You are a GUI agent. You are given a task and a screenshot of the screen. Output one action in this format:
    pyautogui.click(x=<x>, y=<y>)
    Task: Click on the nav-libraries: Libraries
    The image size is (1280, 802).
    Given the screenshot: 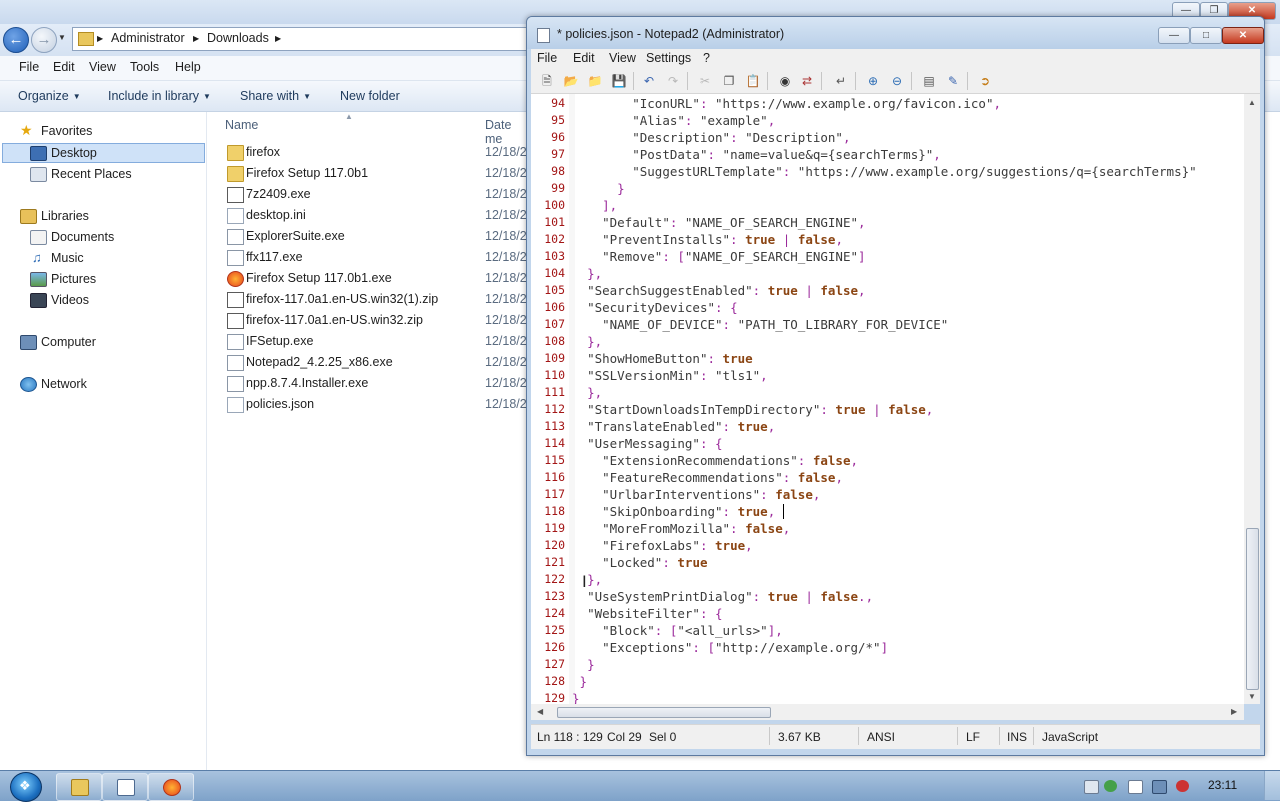 What is the action you would take?
    pyautogui.click(x=110, y=216)
    